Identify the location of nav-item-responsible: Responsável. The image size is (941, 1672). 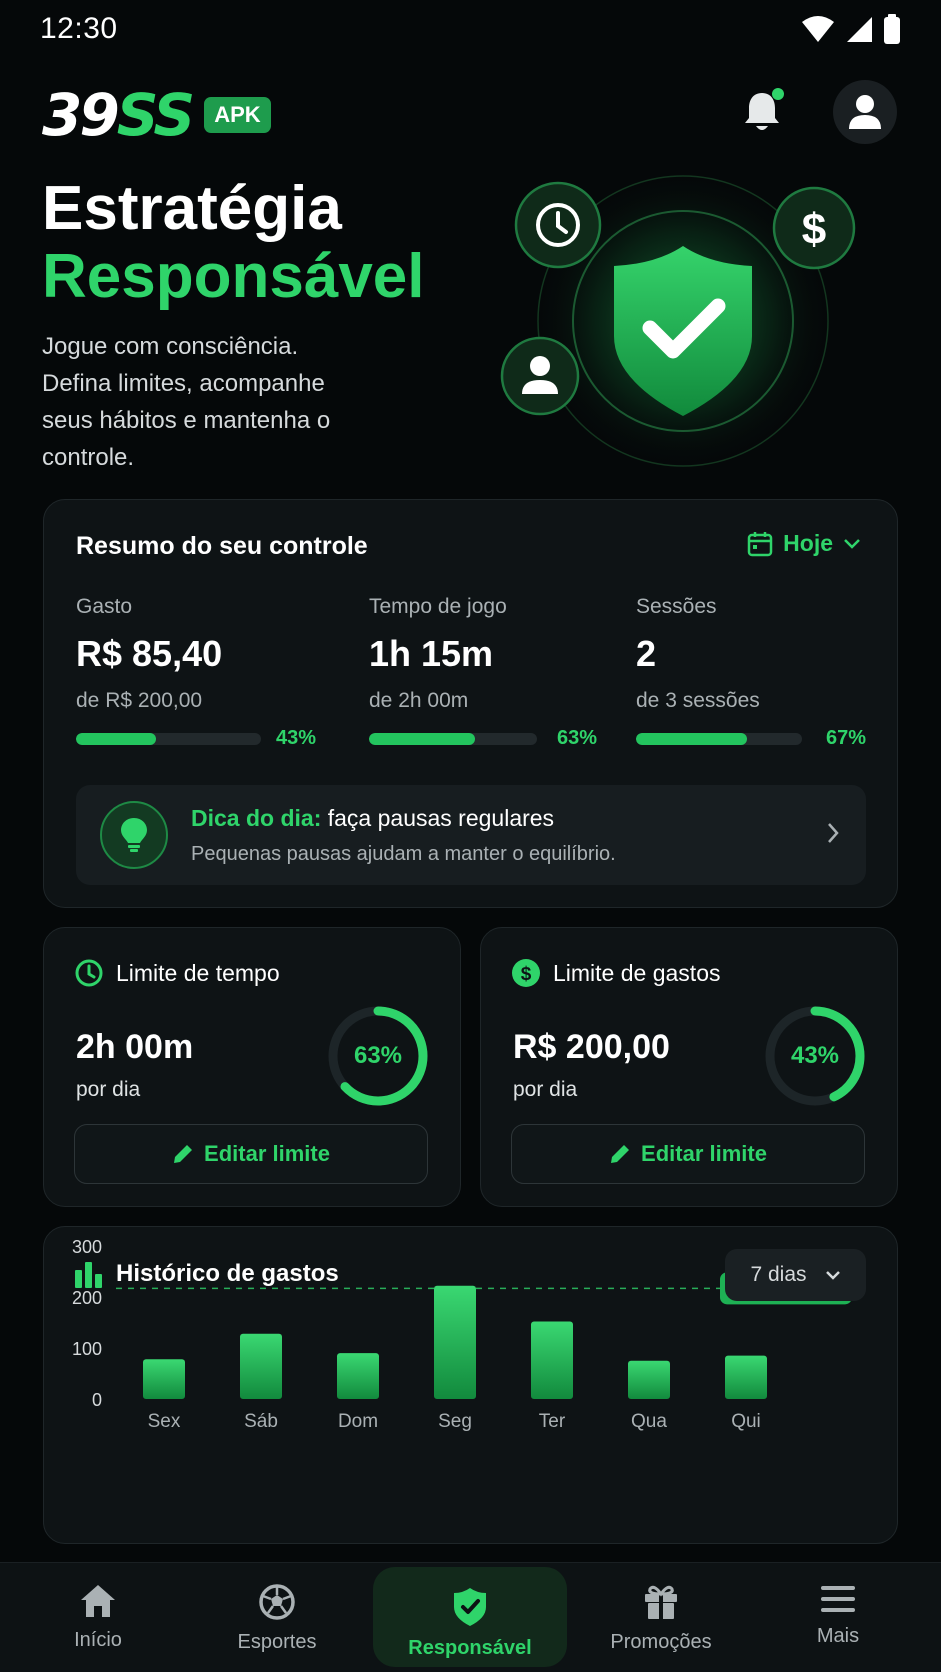
(470, 1617).